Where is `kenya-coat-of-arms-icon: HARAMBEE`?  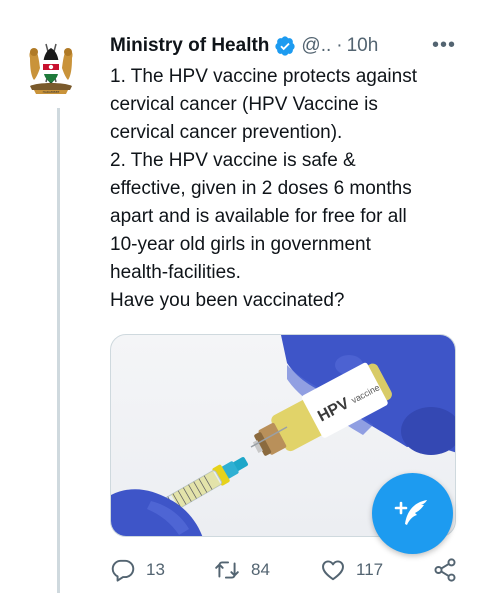
kenya-coat-of-arms-icon: HARAMBEE is located at coordinates (51, 68).